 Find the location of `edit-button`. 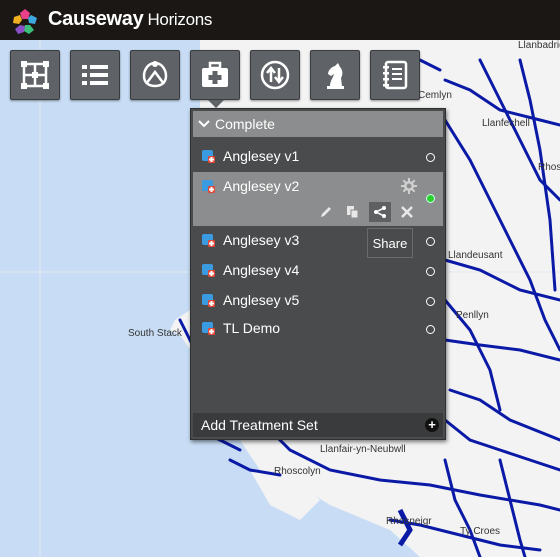

edit-button is located at coordinates (326, 212).